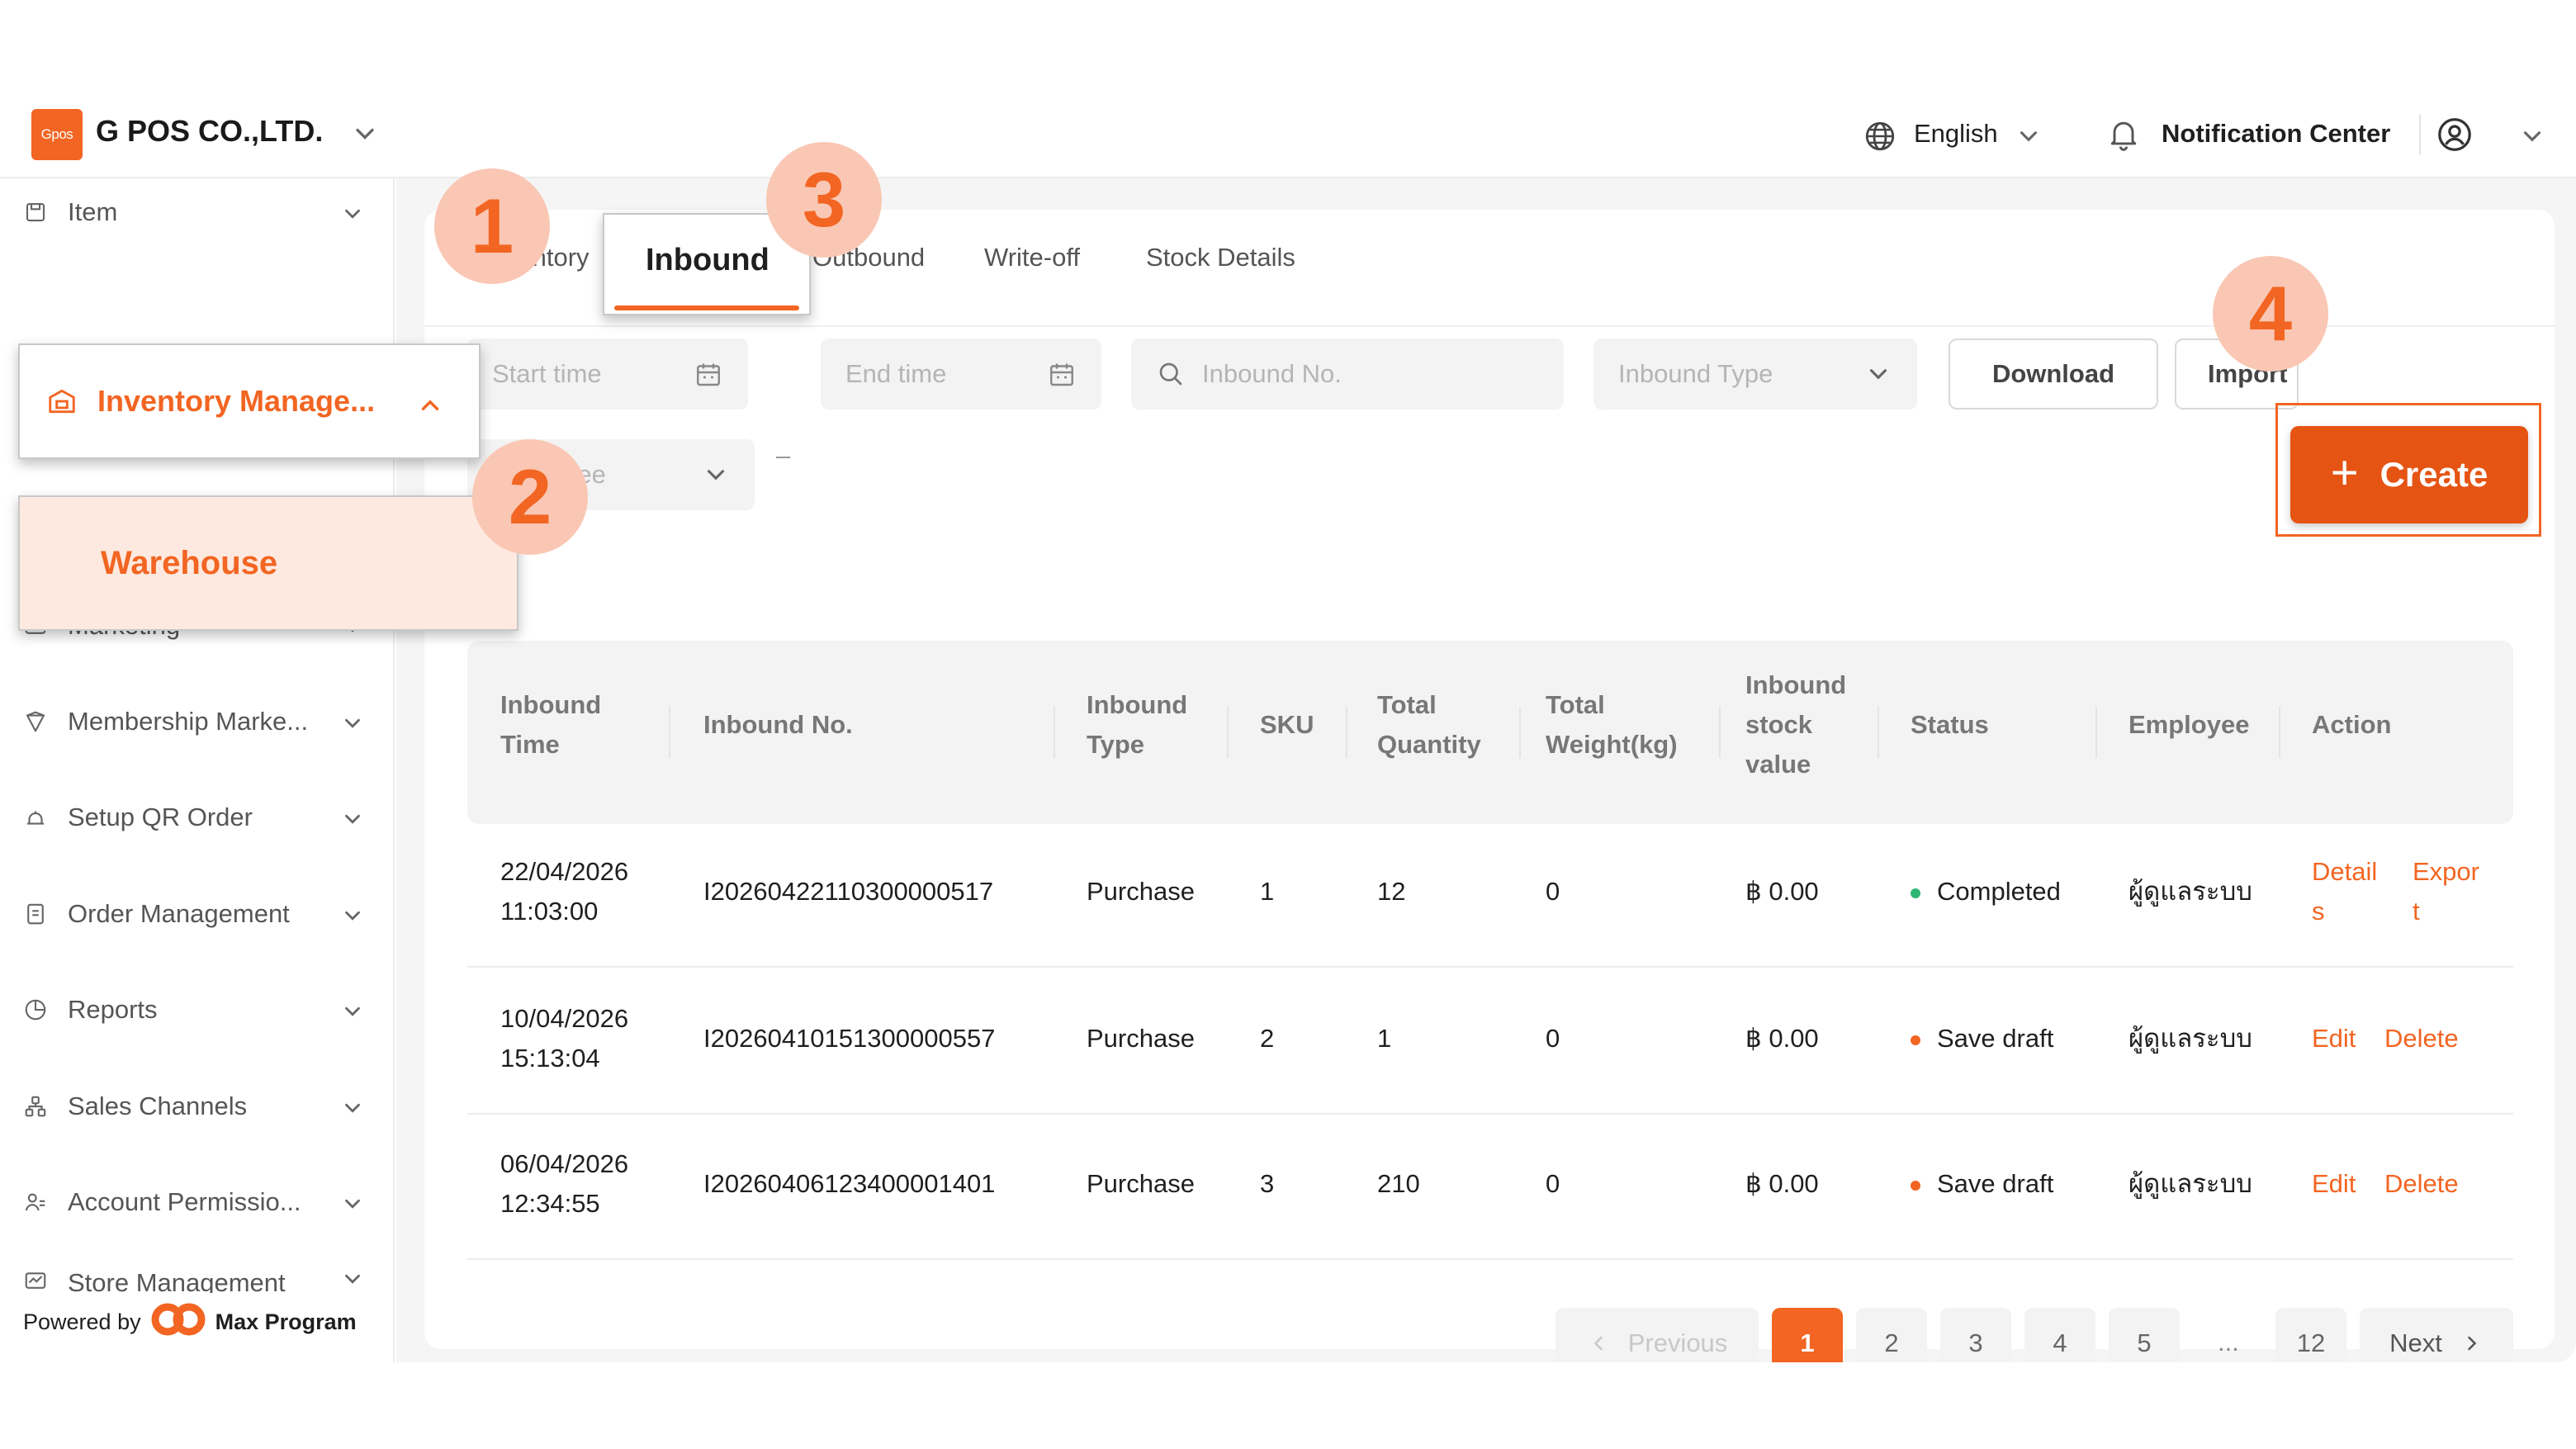  Describe the element at coordinates (1598, 1343) in the screenshot. I see `chevron-left-icon` at that location.